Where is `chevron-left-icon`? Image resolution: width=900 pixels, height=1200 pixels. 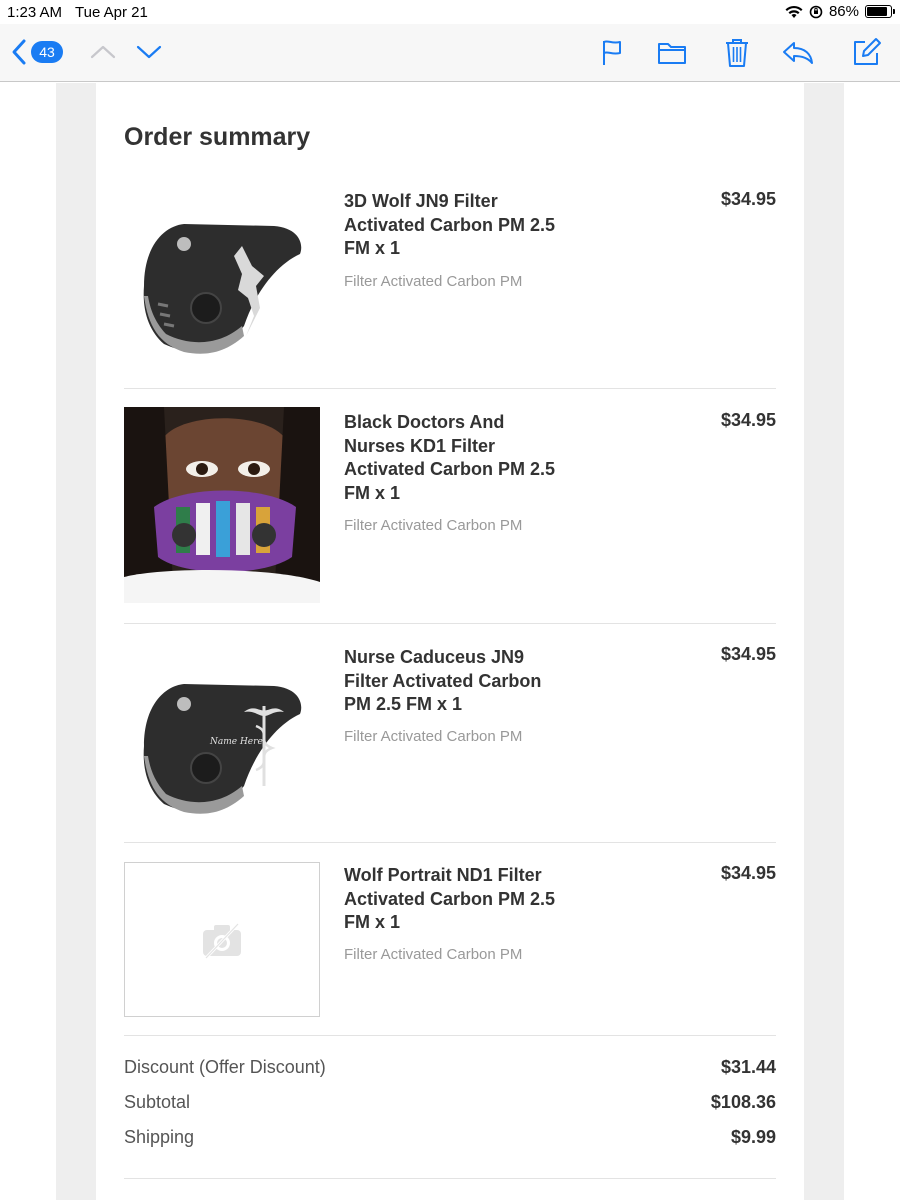 chevron-left-icon is located at coordinates (19, 52).